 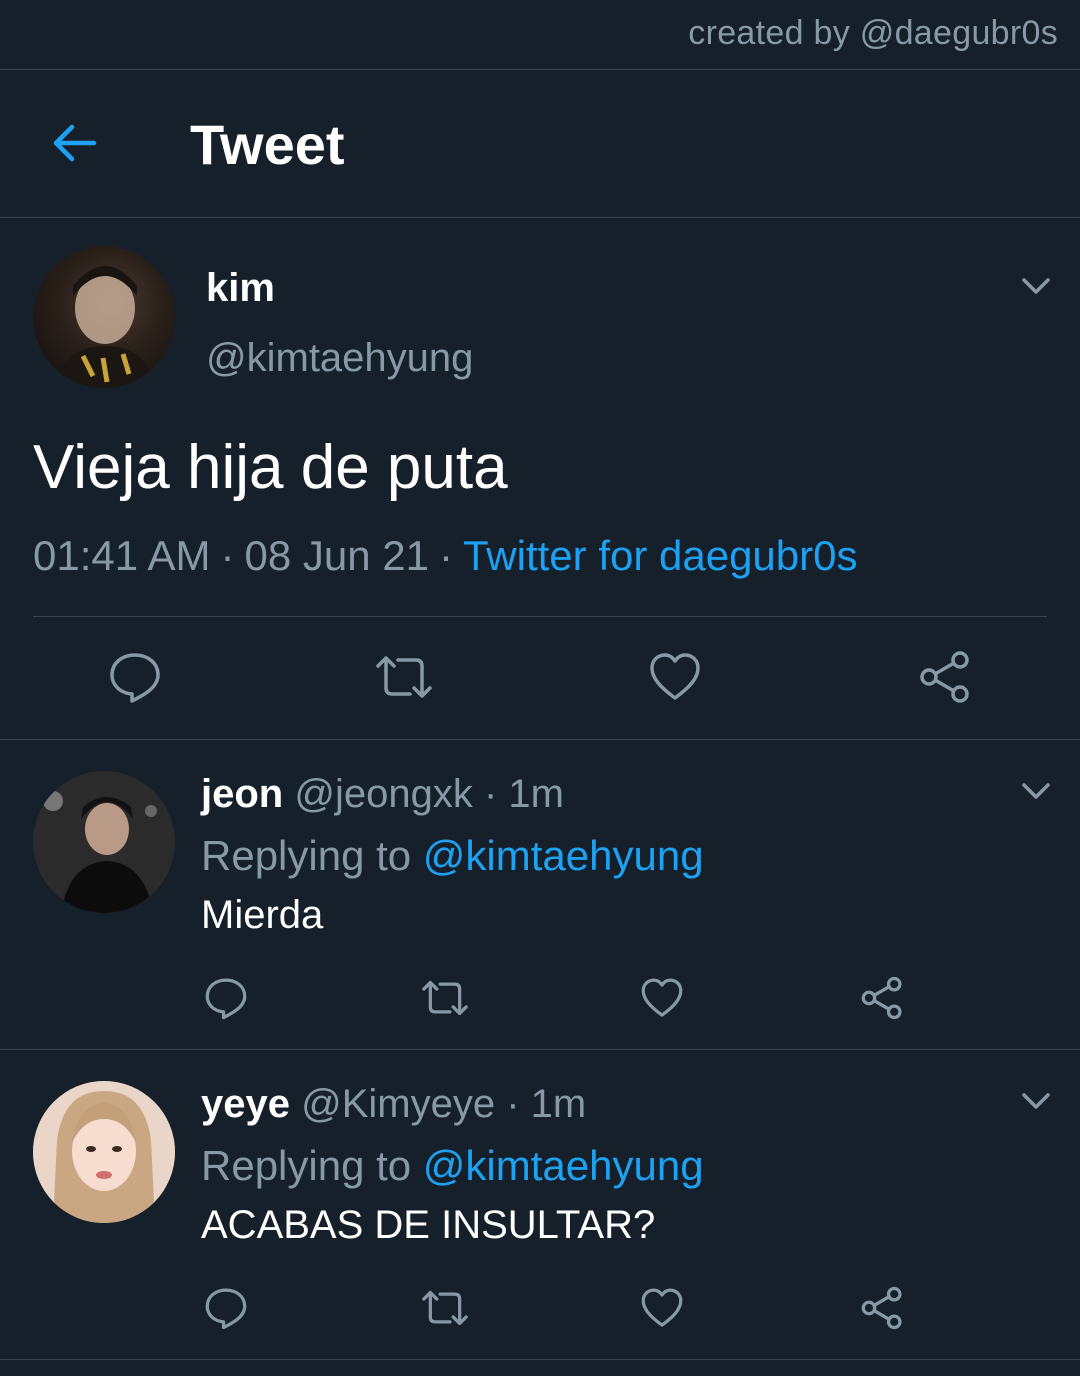 I want to click on avatar-yeye, so click(x=104, y=1152).